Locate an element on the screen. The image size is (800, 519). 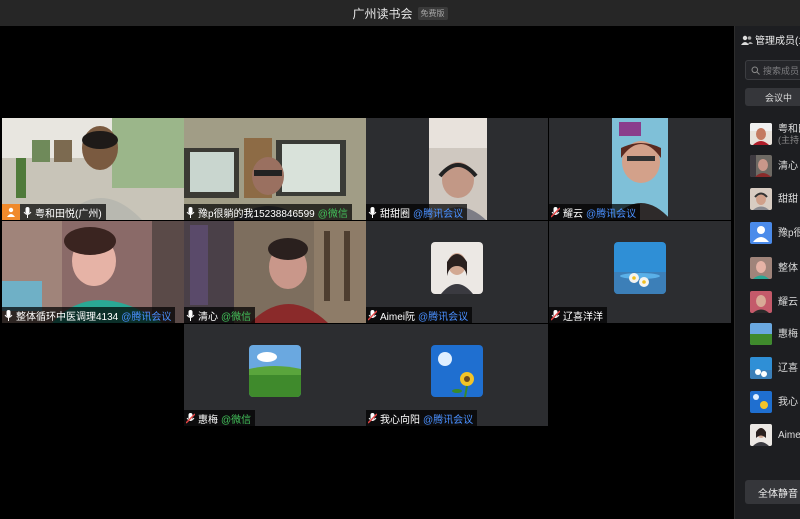
participant-label: 豫p很躺的我15238846599 @微信 is located at coordinates (268, 212).